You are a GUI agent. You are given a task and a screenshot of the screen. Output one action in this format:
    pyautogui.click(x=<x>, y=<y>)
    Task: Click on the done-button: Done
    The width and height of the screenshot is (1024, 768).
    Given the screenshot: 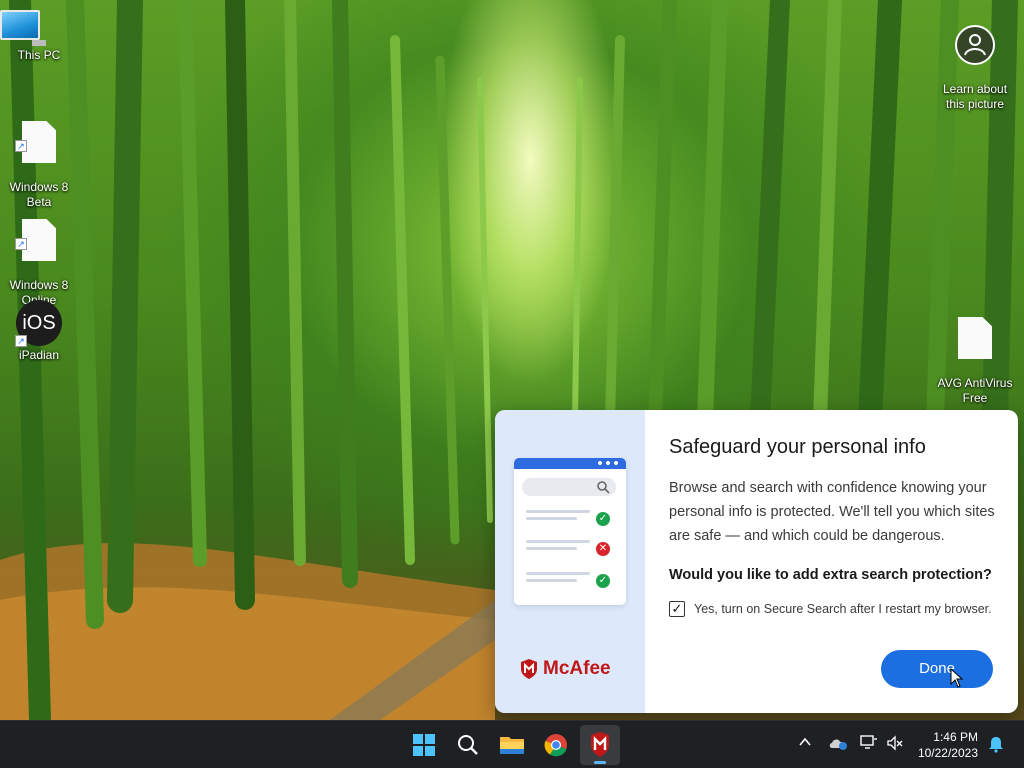 What is the action you would take?
    pyautogui.click(x=937, y=669)
    